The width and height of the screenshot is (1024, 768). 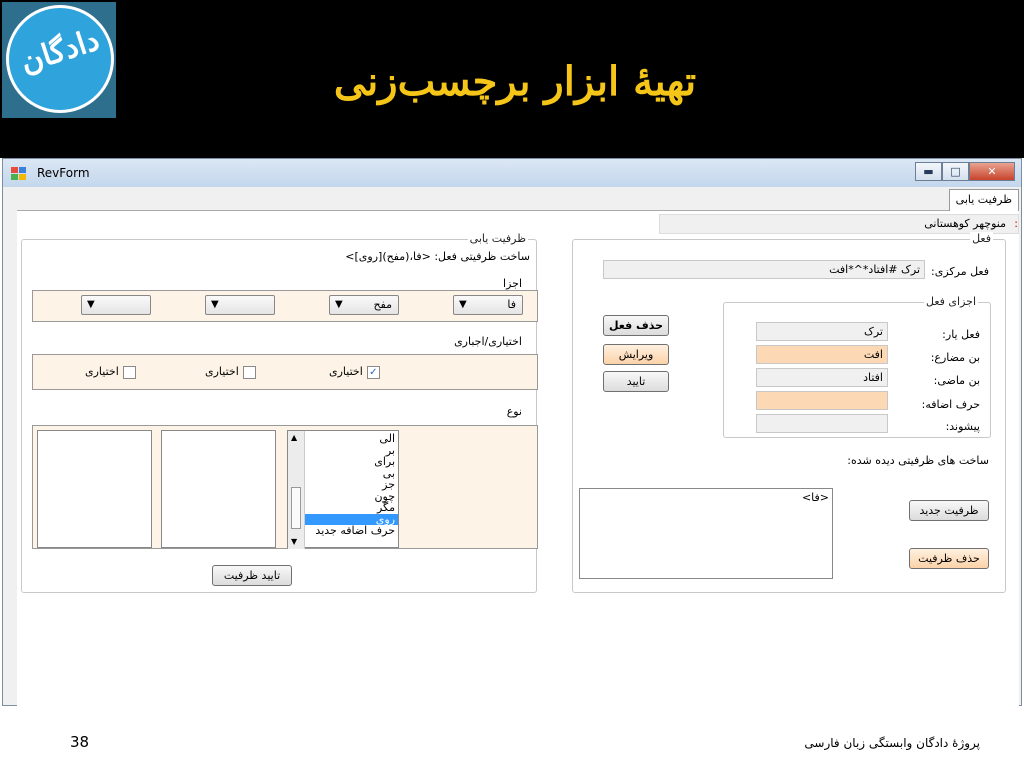 What do you see at coordinates (950, 404) in the screenshot?
I see `preposition-label: حرف اضافه:` at bounding box center [950, 404].